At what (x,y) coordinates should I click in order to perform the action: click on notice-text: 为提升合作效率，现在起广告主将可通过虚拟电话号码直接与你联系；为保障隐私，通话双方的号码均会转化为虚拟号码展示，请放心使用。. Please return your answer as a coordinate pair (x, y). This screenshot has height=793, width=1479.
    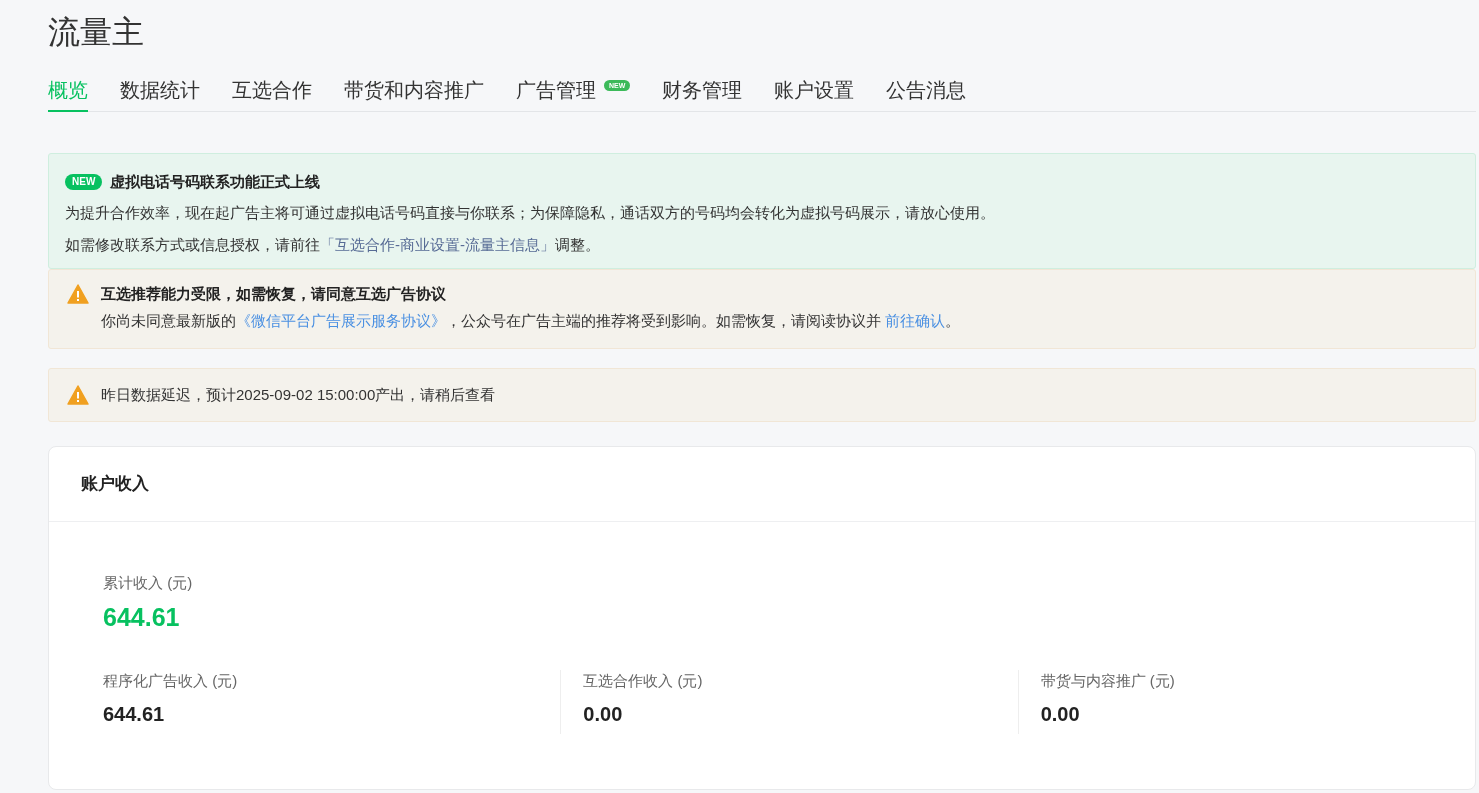
    Looking at the image, I should click on (530, 213).